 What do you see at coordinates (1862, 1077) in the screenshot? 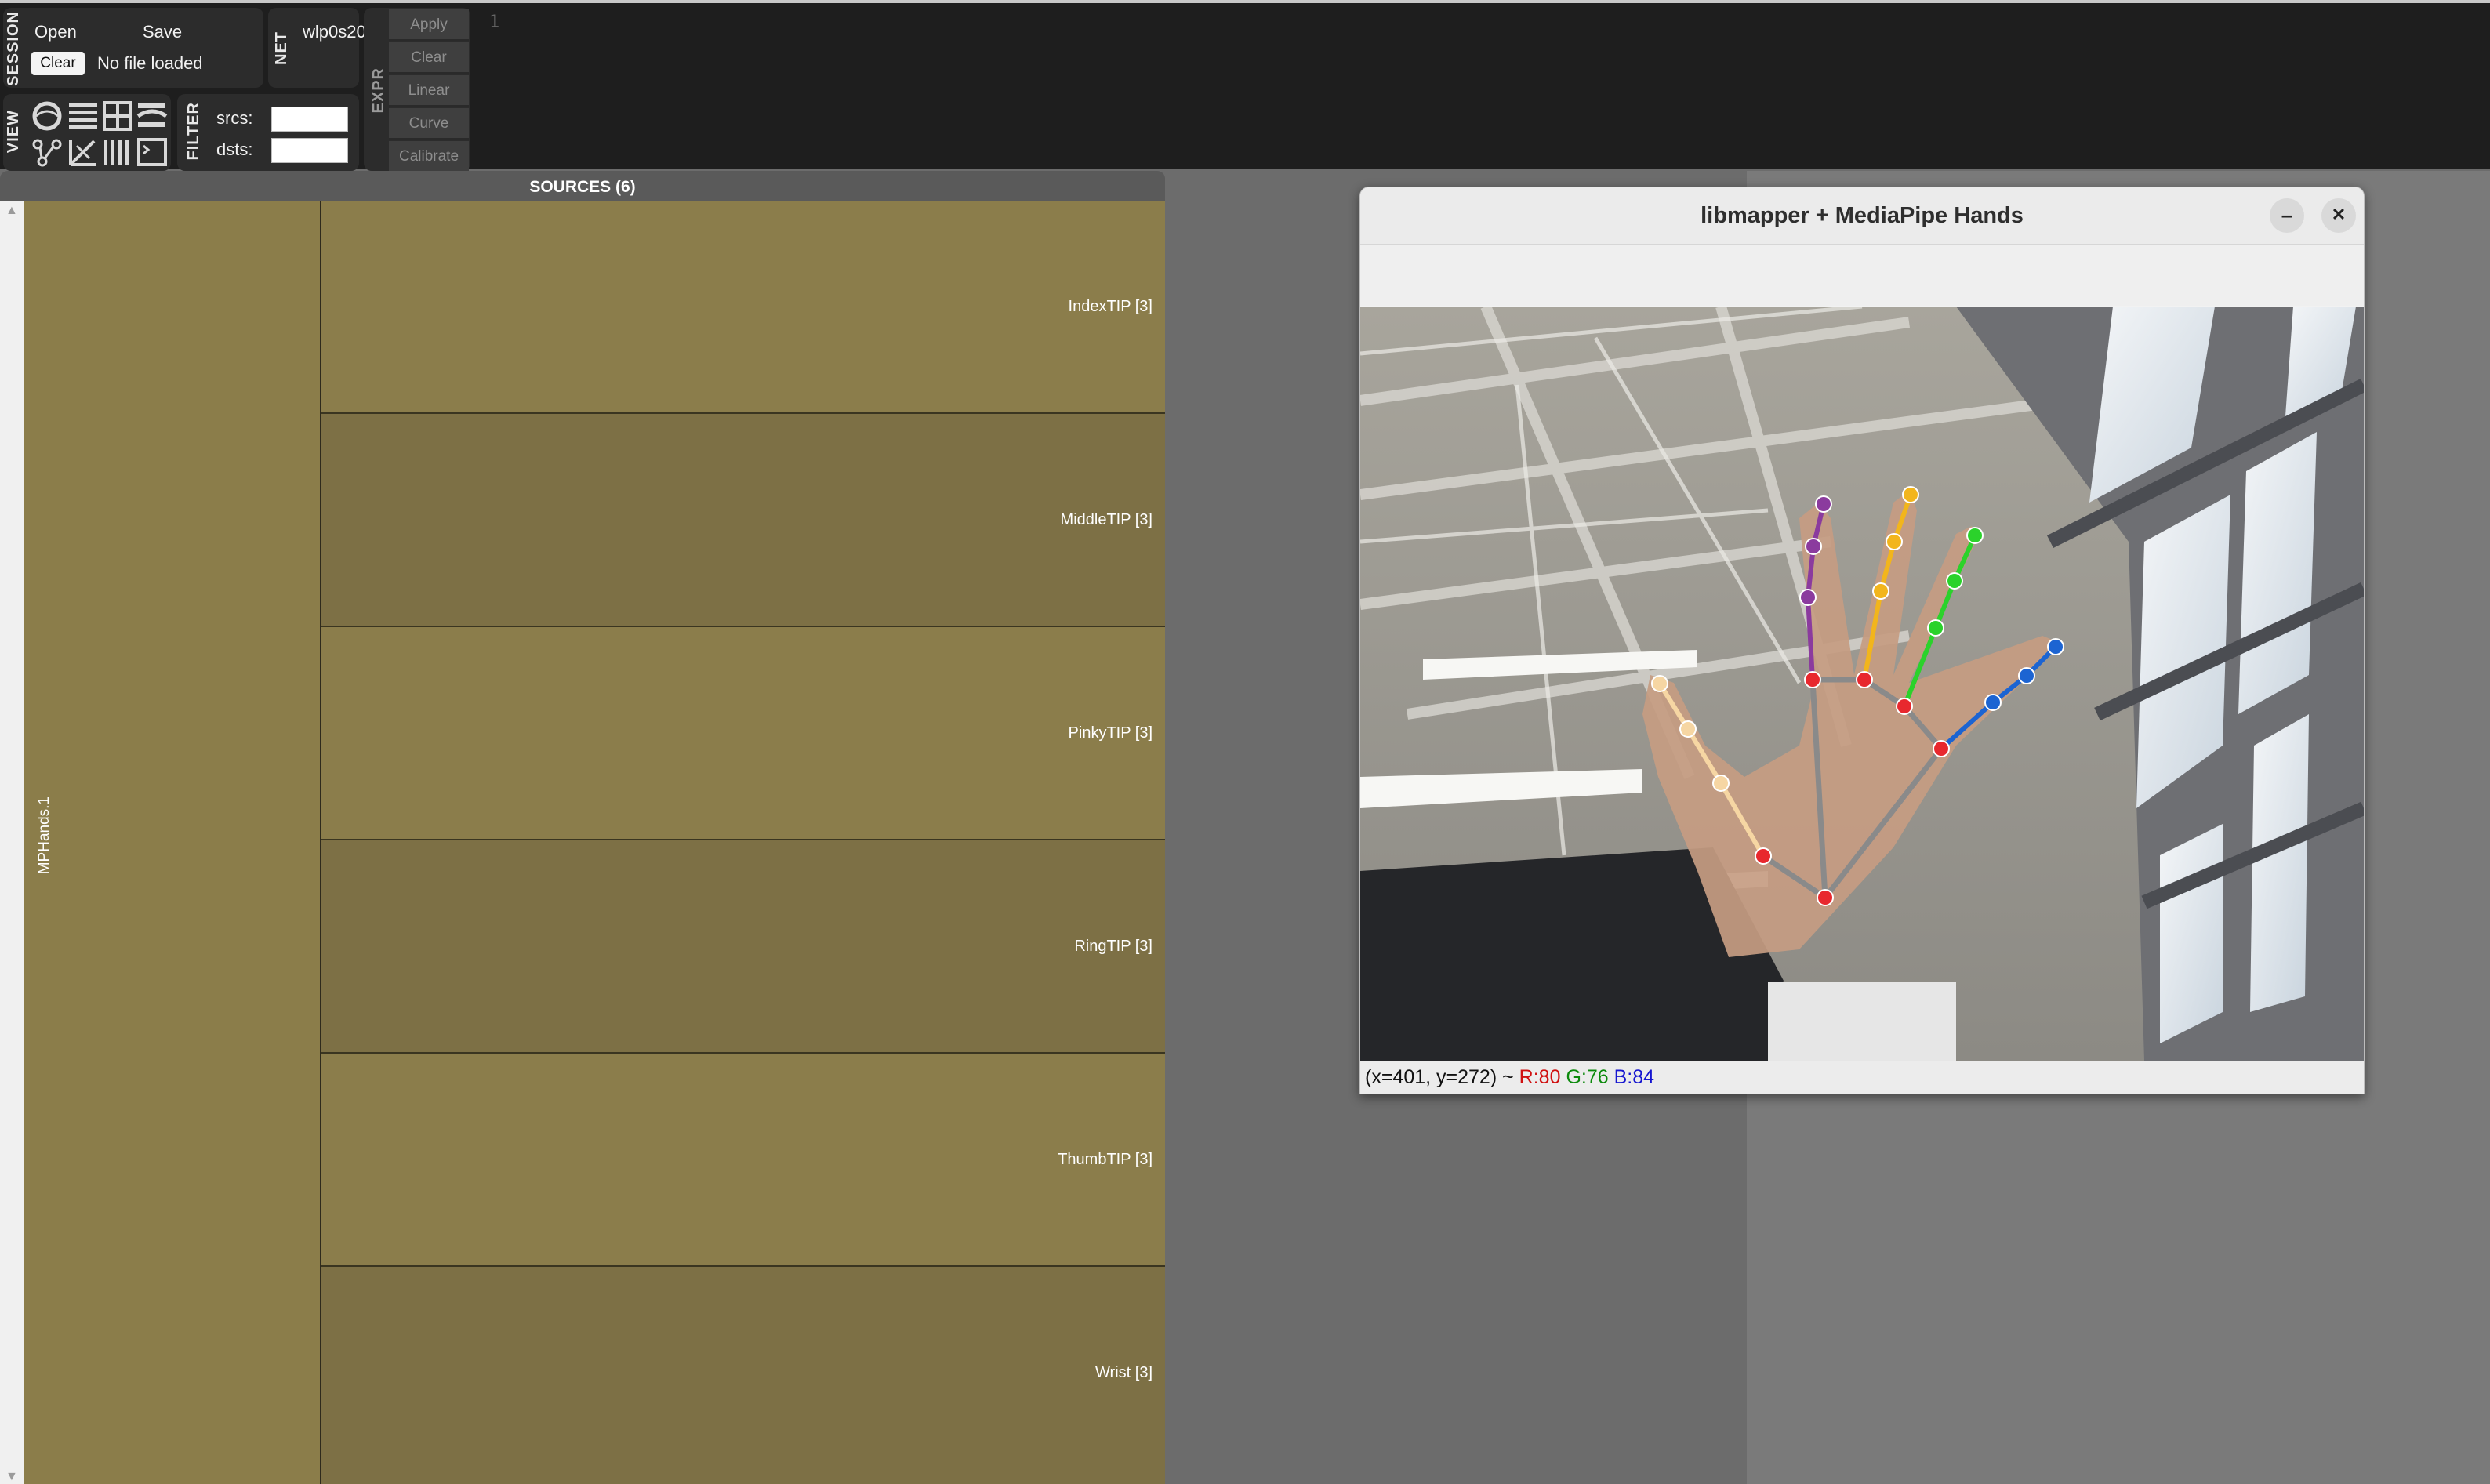
I see `pixel-status-bar: (x=401, y=272) ~ R:80 G:76 B:84` at bounding box center [1862, 1077].